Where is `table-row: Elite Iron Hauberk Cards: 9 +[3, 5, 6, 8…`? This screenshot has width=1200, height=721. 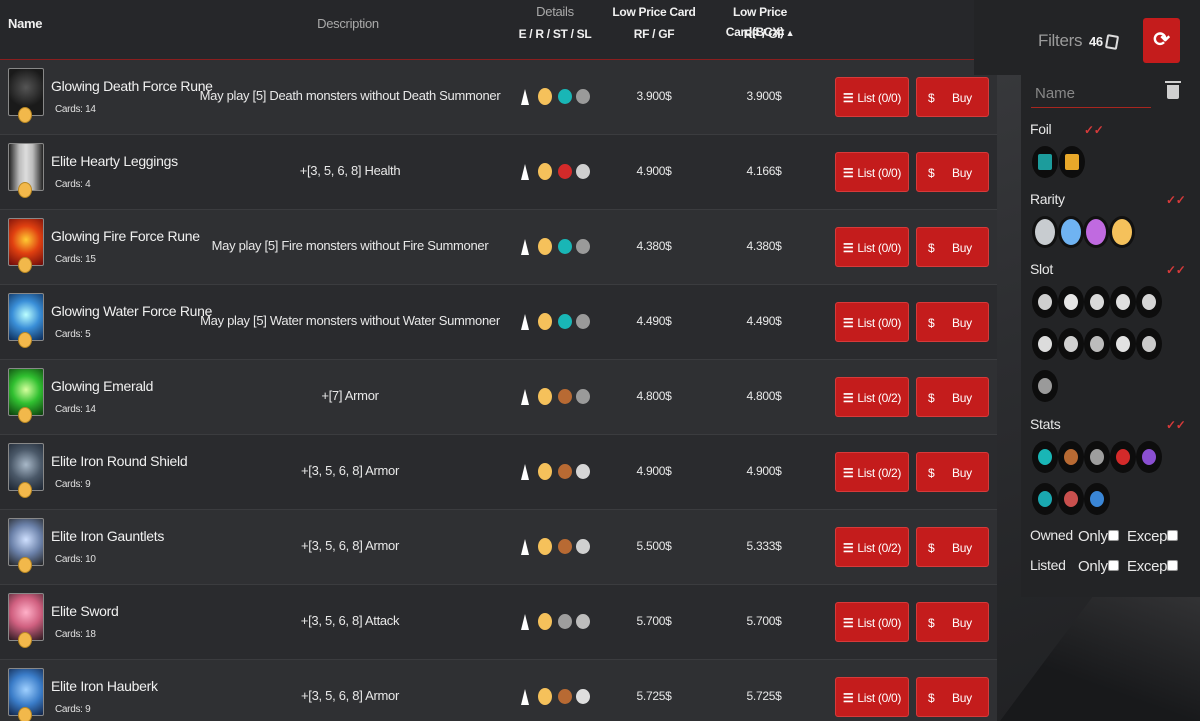 table-row: Elite Iron Hauberk Cards: 9 +[3, 5, 6, 8… is located at coordinates (498, 690).